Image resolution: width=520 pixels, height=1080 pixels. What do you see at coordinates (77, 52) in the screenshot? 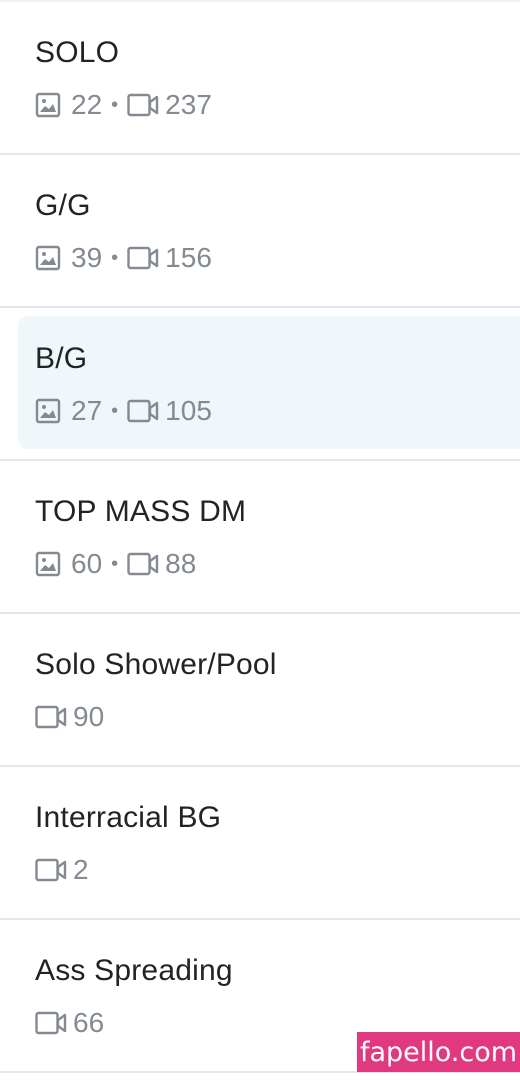
I see `list-item-title: SOLO` at bounding box center [77, 52].